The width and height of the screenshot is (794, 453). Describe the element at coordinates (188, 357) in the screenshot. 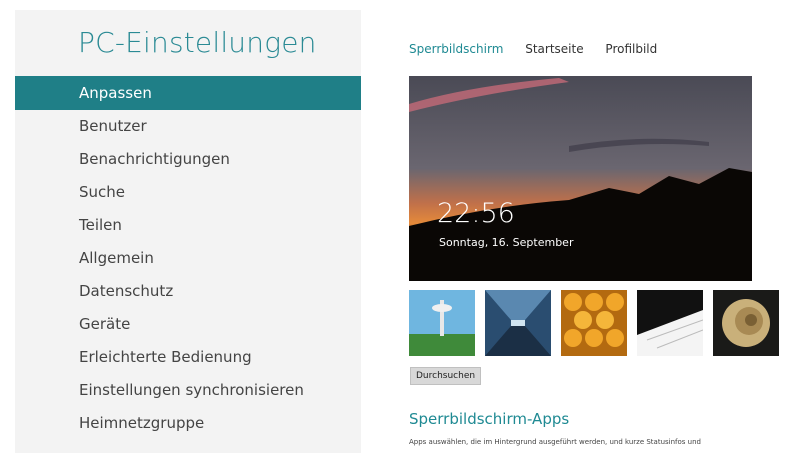

I see `sidebar-item-erleichterte-bedienung: Erleichterte Bedienung` at that location.